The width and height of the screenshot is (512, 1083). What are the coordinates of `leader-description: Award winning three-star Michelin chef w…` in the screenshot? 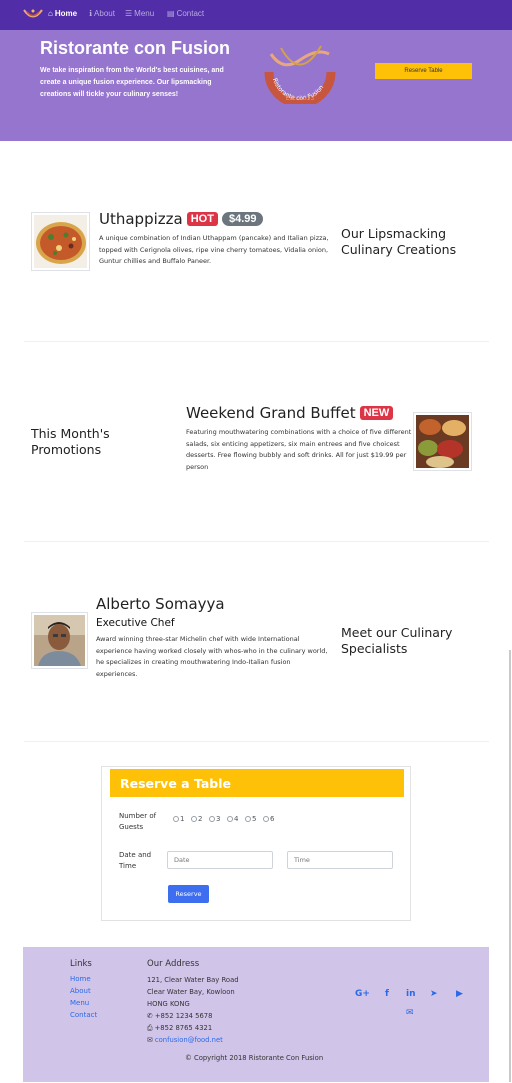 It's located at (212, 657).